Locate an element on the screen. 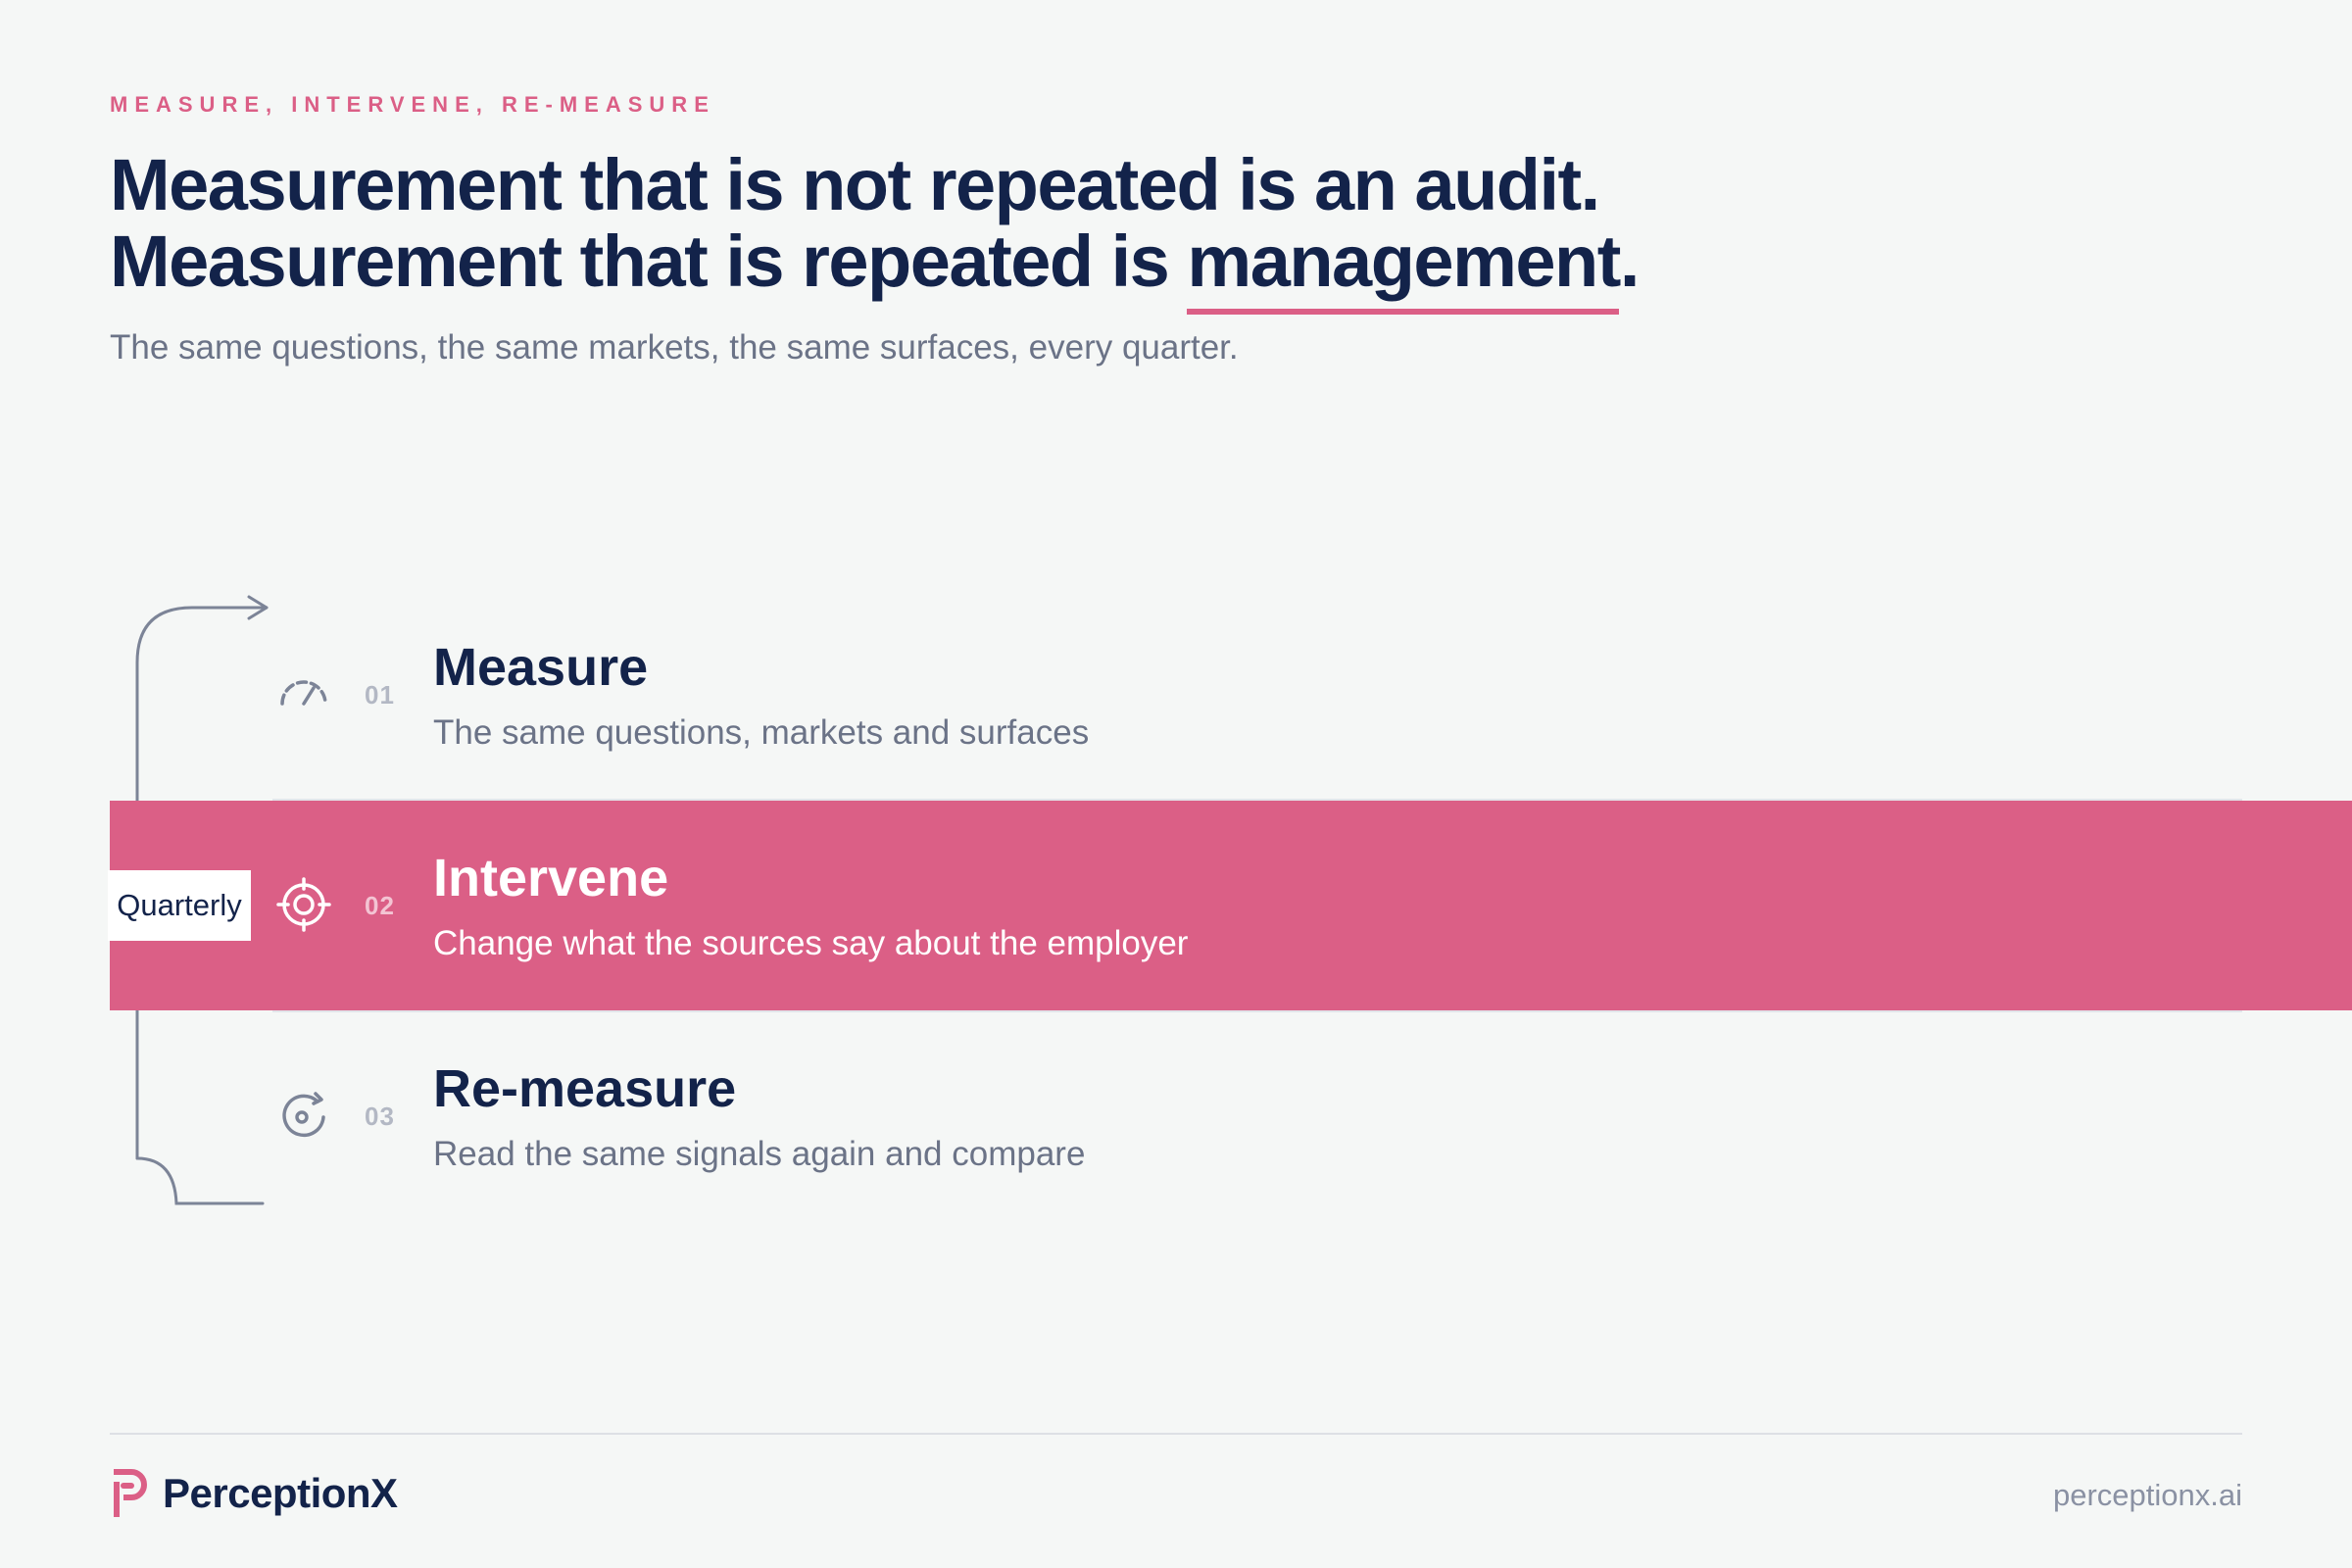  step-number: 01 is located at coordinates (380, 695).